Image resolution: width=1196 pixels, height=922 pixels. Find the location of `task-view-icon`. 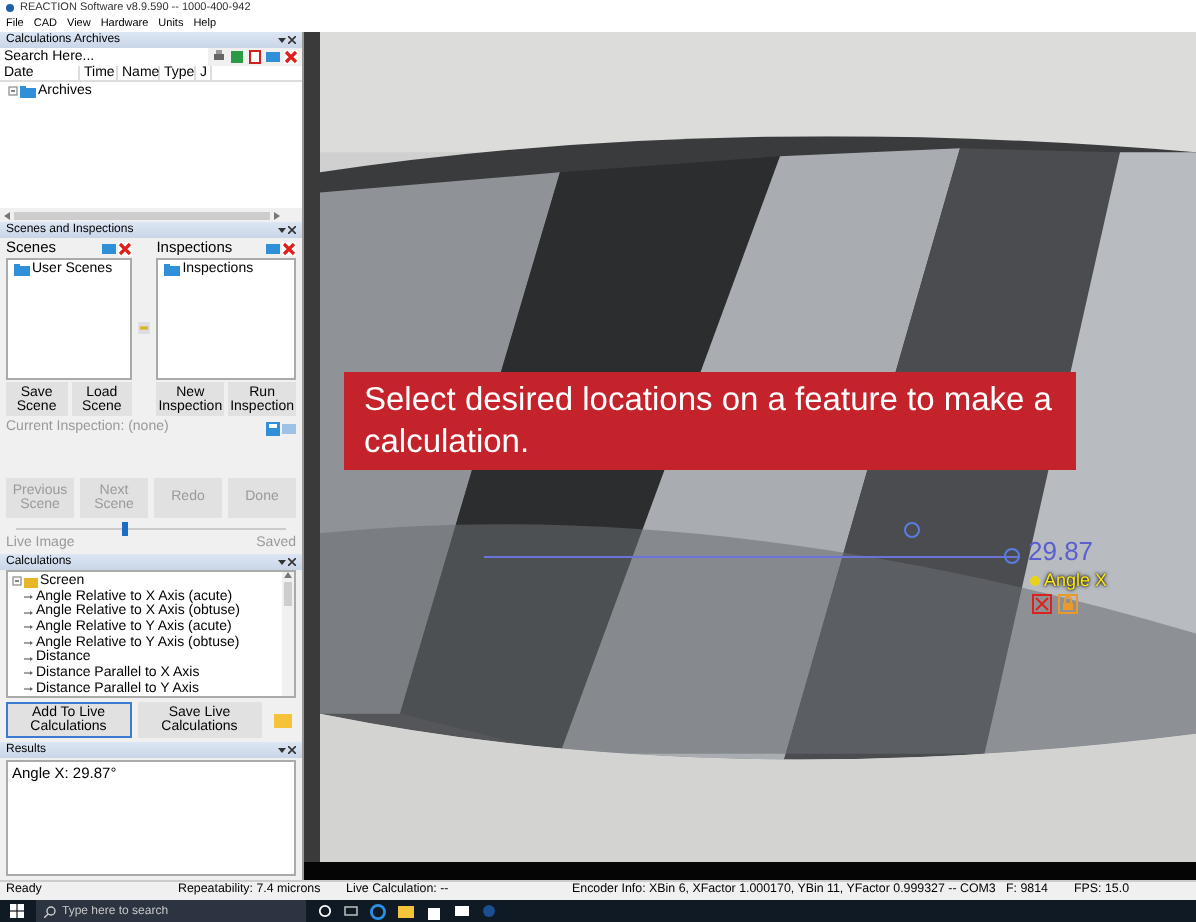

task-view-icon is located at coordinates (351, 911).